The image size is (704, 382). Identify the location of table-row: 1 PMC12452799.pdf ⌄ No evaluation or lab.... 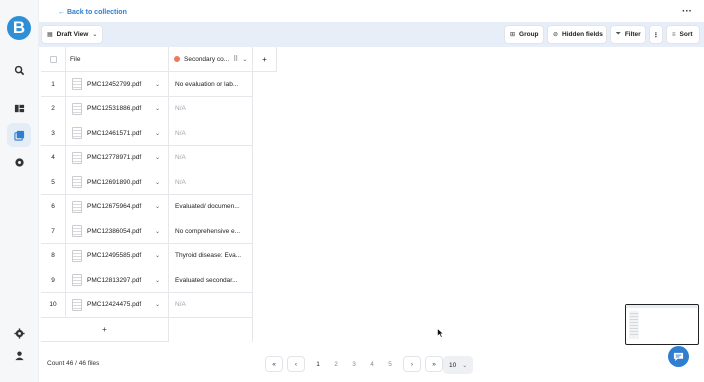
(166, 84).